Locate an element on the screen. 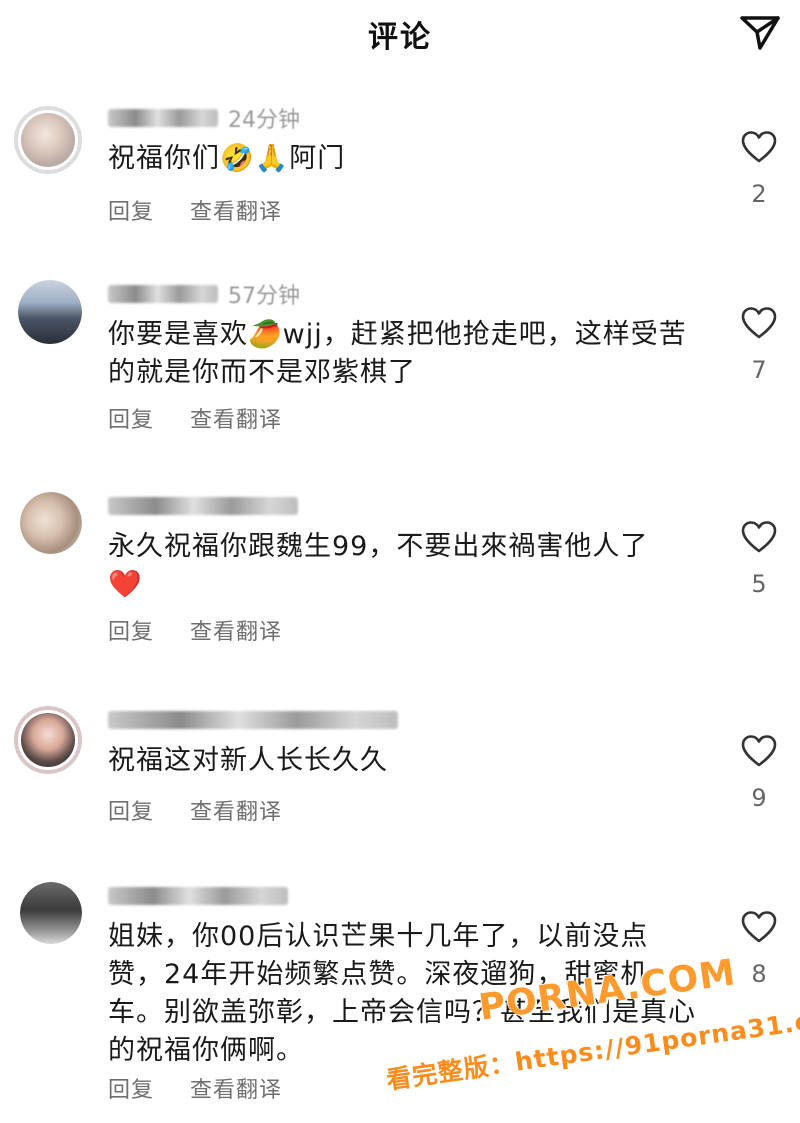  like-button: 2 is located at coordinates (759, 169).